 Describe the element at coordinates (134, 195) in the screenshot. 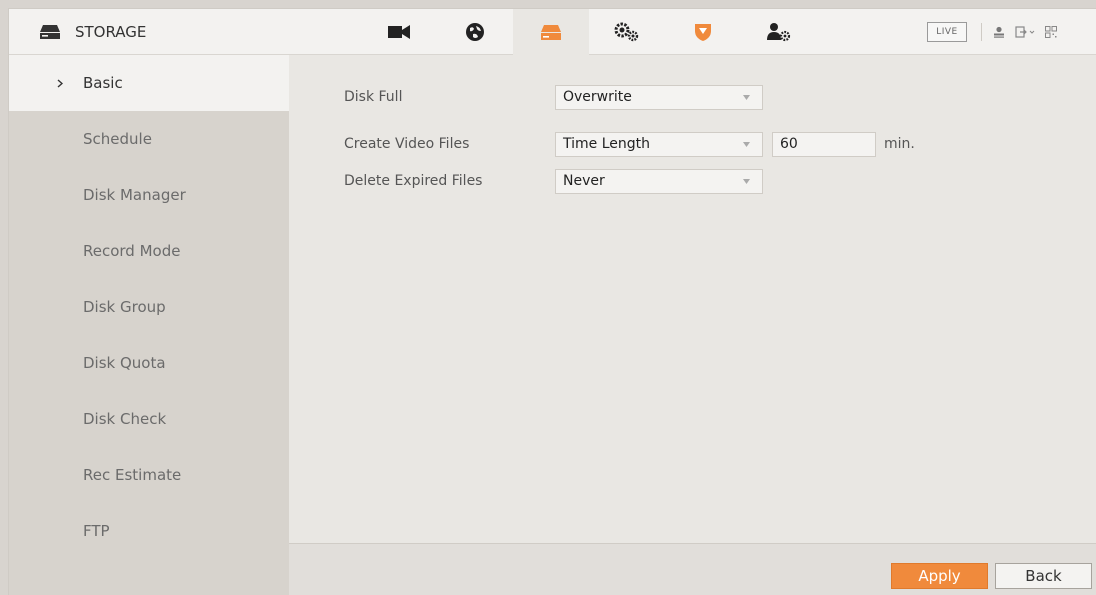

I see `sidebar-item-label: Disk Manager` at that location.